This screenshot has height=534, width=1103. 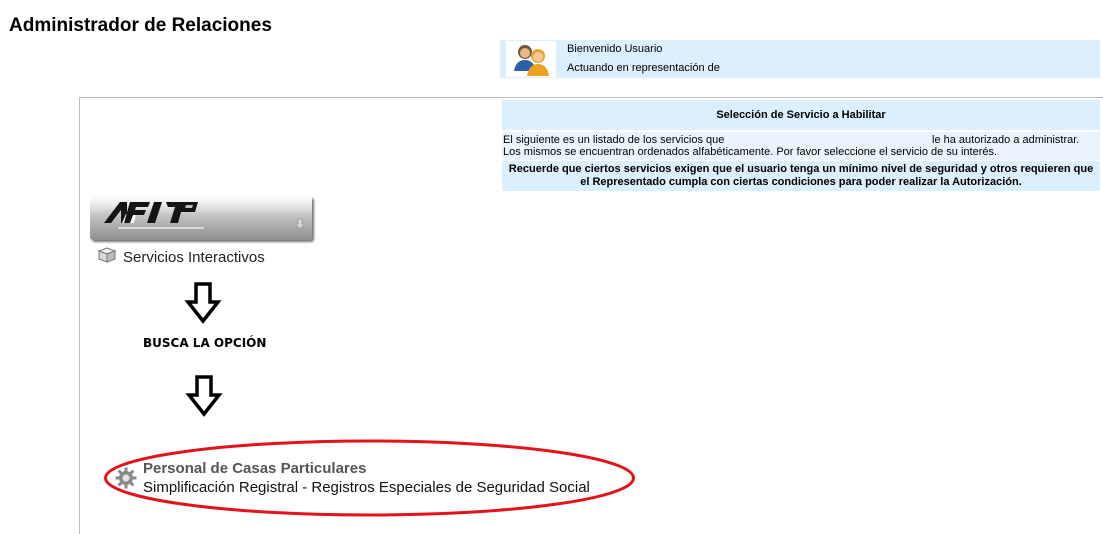 What do you see at coordinates (205, 343) in the screenshot?
I see `instruction-label: BUSCA LA OPCIÓN` at bounding box center [205, 343].